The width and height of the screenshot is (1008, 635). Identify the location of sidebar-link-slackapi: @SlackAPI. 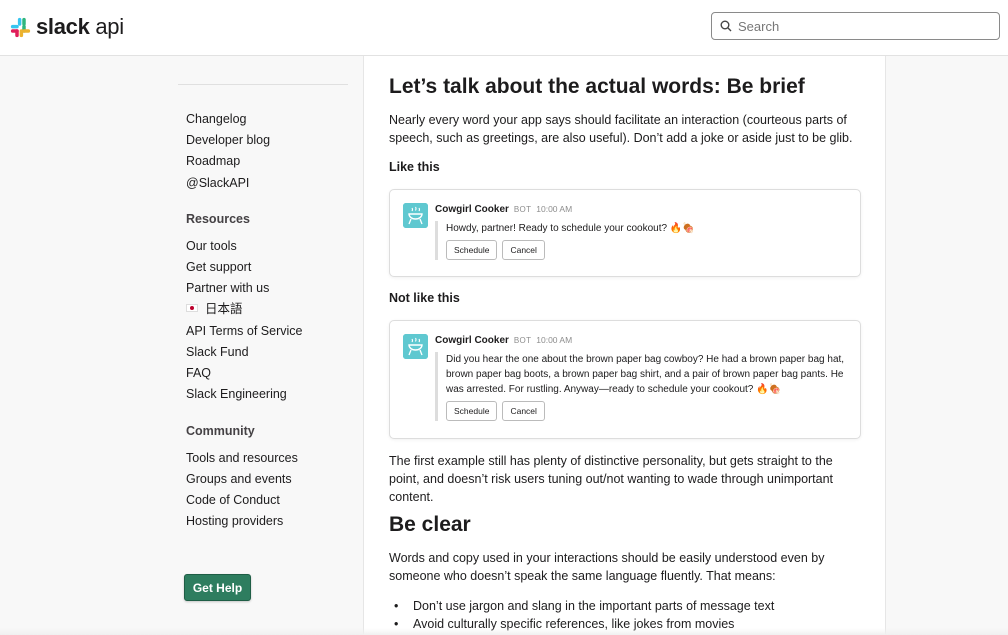
(217, 183).